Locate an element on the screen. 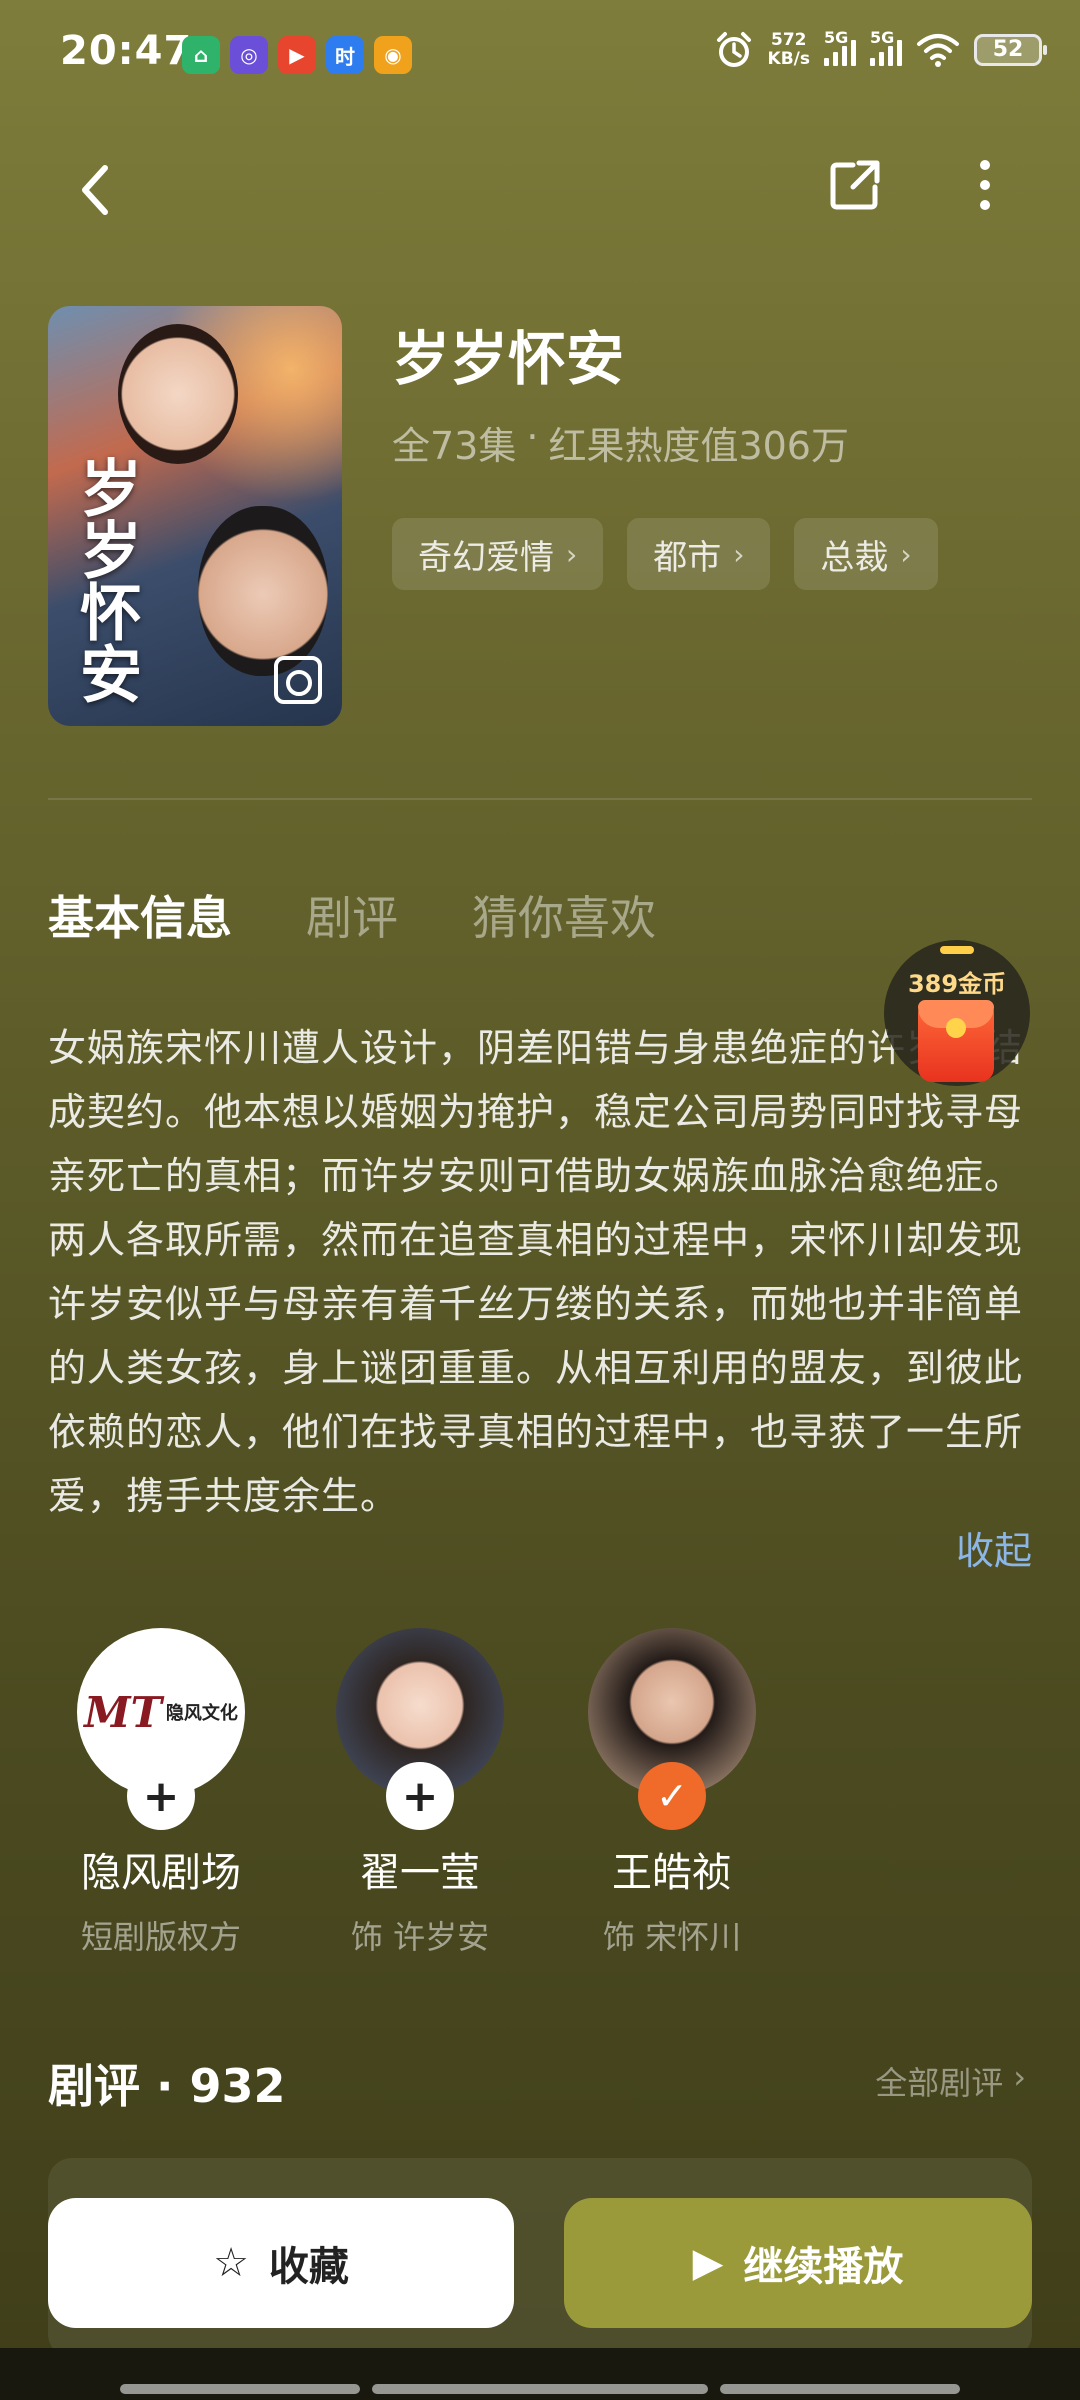 The image size is (1080, 2400). status-app-icons: ⌂ ◎ ▶ 时 ◉ is located at coordinates (297, 55).